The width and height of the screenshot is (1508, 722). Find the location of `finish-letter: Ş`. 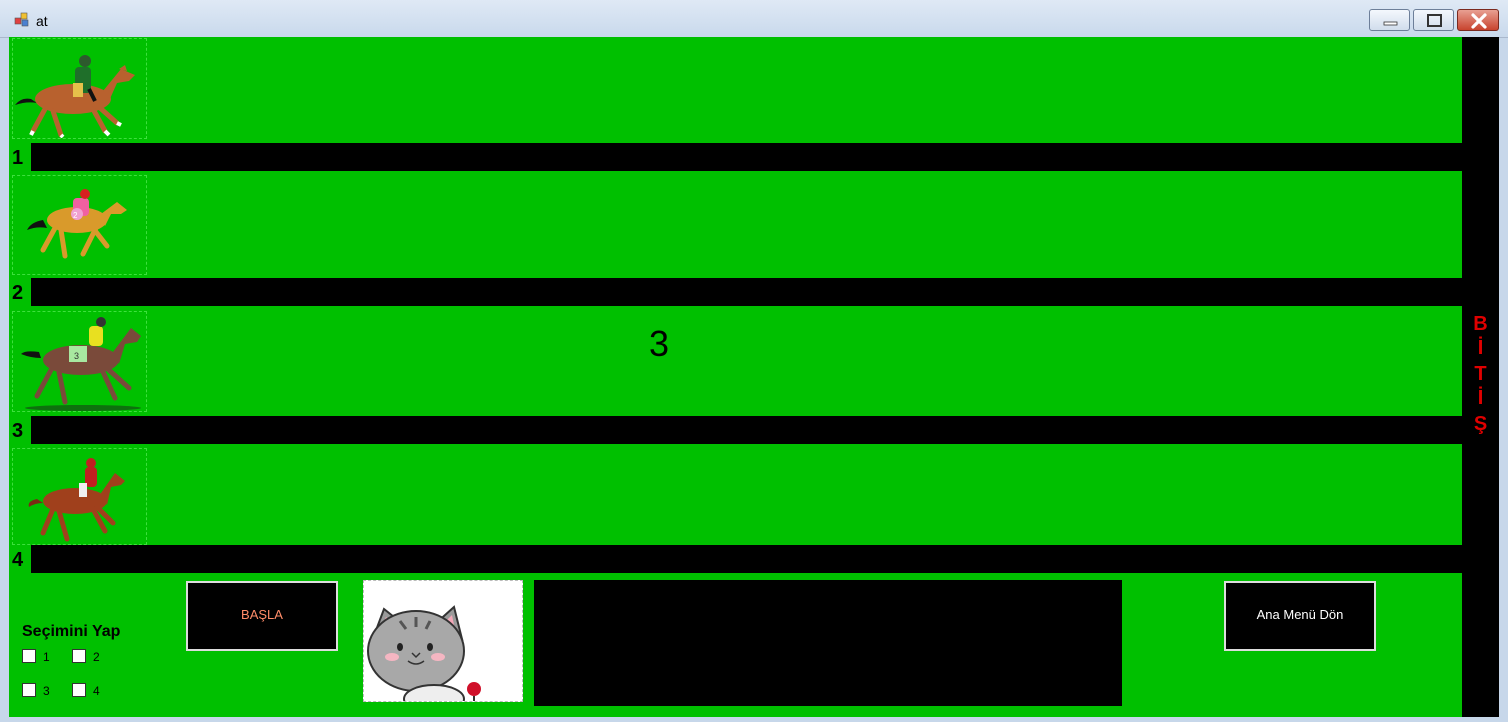

finish-letter: Ş is located at coordinates (1480, 424).